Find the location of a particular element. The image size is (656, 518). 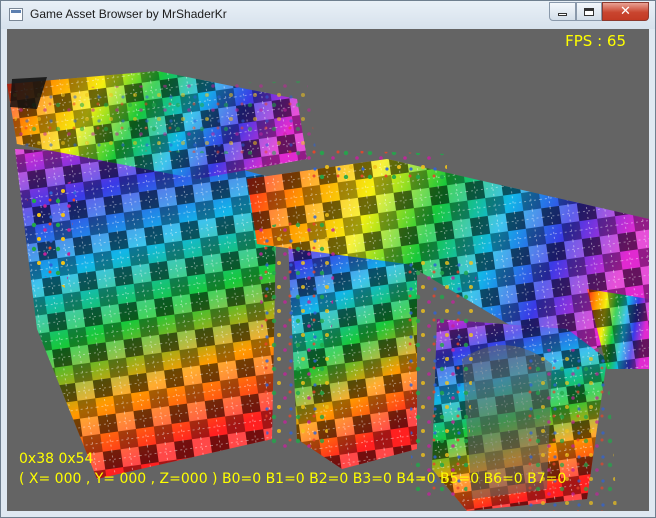

hud-hex-codes: 0x38 0x54 is located at coordinates (56, 459).